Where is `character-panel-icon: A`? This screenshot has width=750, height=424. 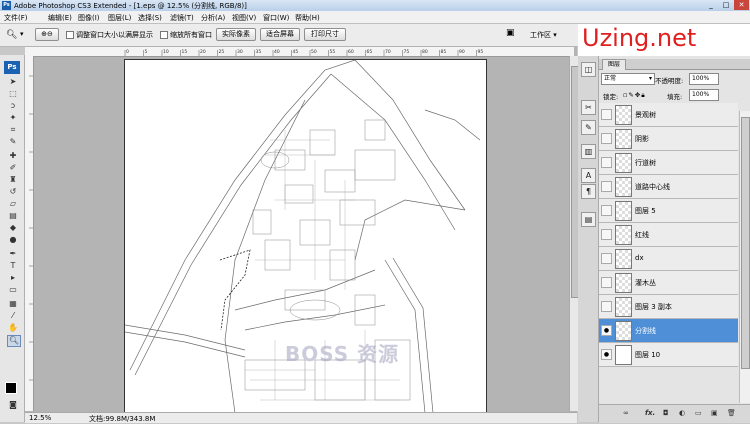 character-panel-icon: A is located at coordinates (588, 175).